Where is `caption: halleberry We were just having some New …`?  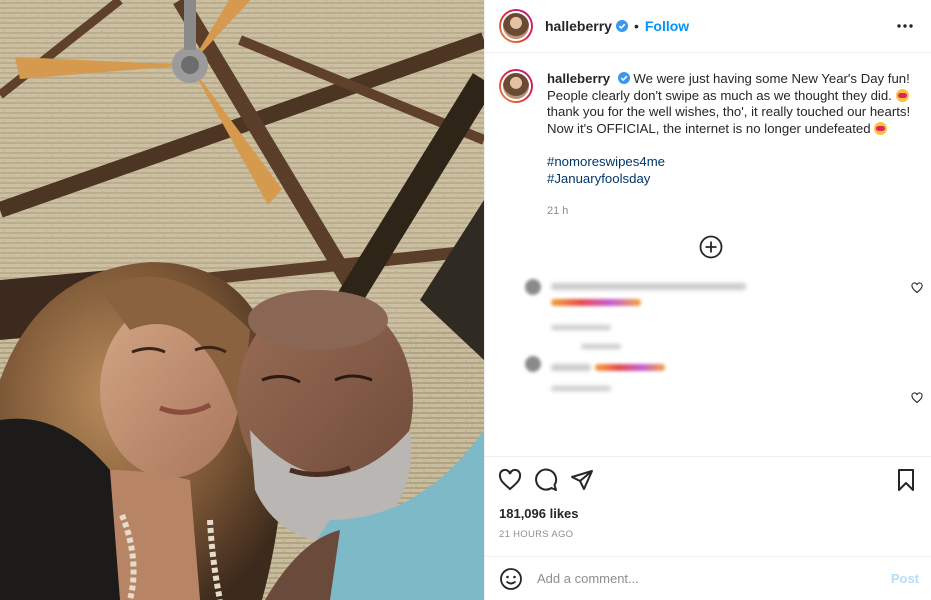 caption: halleberry We were just having some New … is located at coordinates (708, 144).